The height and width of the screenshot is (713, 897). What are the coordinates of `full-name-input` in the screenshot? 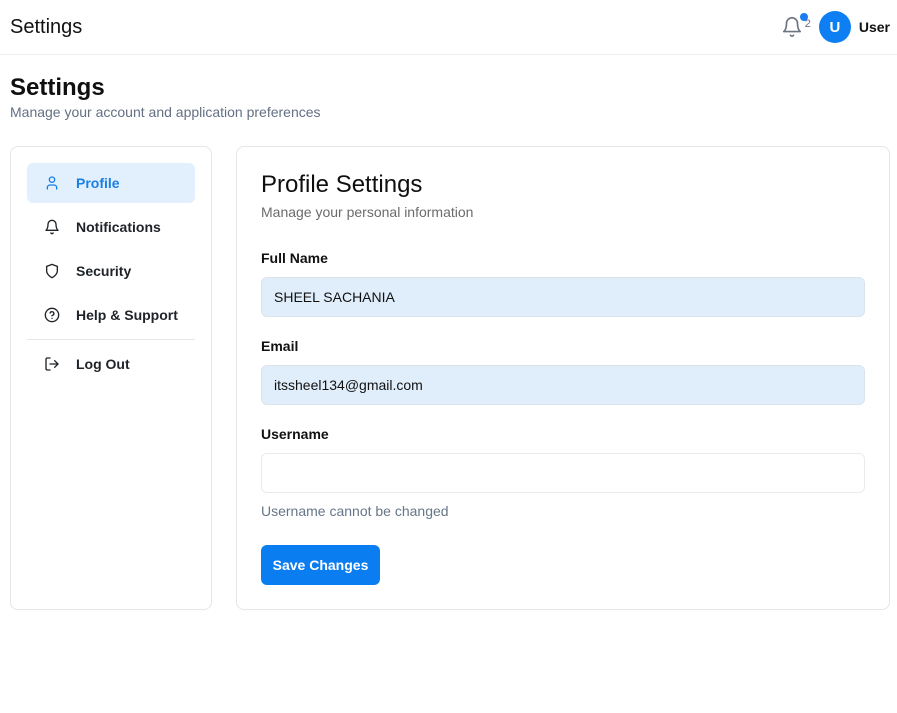 It's located at (563, 297).